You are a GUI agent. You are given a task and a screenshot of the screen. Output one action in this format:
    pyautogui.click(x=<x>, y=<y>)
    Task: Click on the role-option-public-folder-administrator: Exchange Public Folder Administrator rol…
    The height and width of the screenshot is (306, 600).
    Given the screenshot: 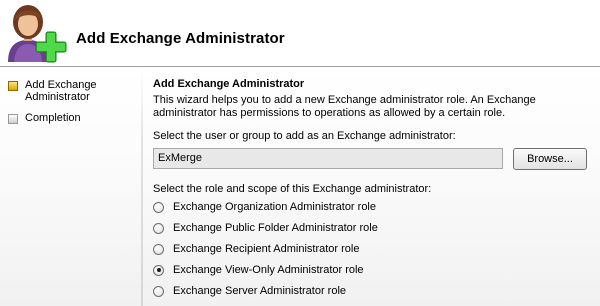 What is the action you would take?
    pyautogui.click(x=265, y=228)
    